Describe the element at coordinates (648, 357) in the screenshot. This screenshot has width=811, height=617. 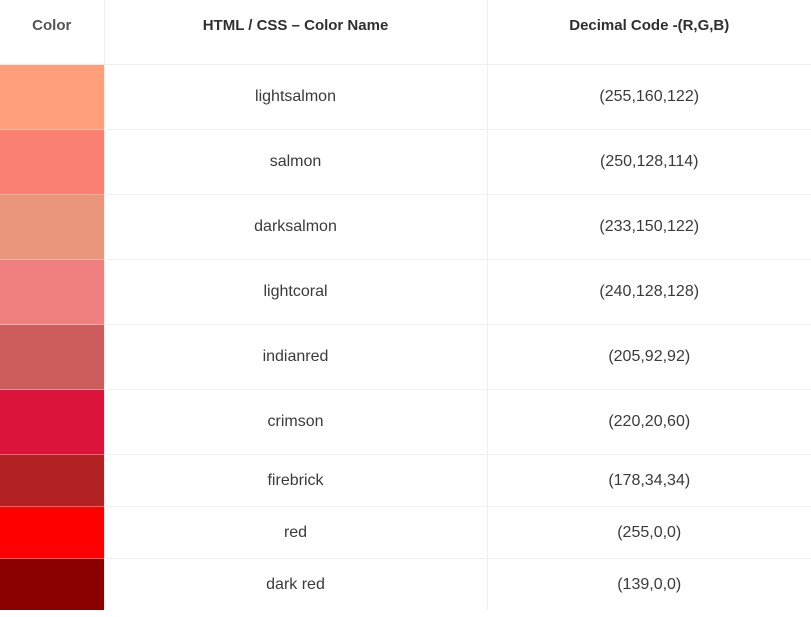
I see `decimal-code-cell: (205,92,92)` at that location.